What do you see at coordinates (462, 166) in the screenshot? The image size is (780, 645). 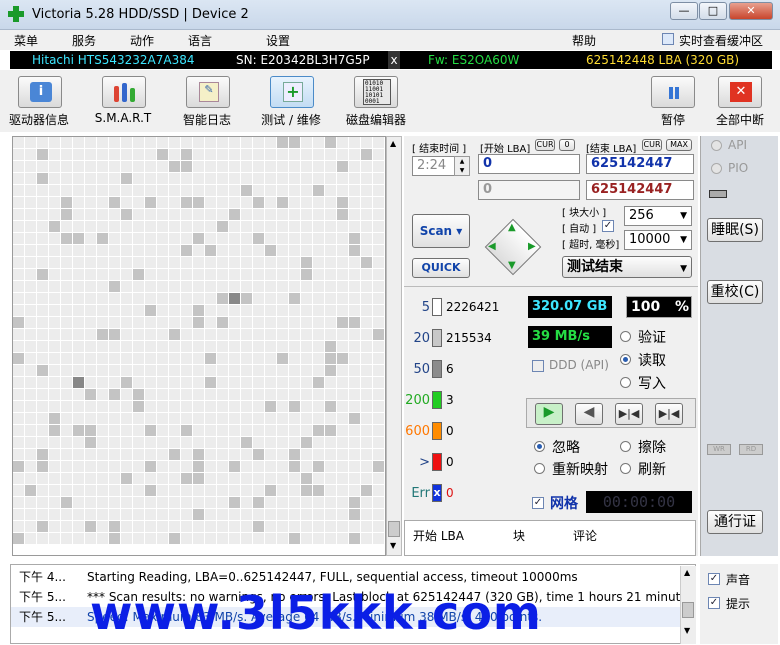 I see `time-spinner: ▲ ▼` at bounding box center [462, 166].